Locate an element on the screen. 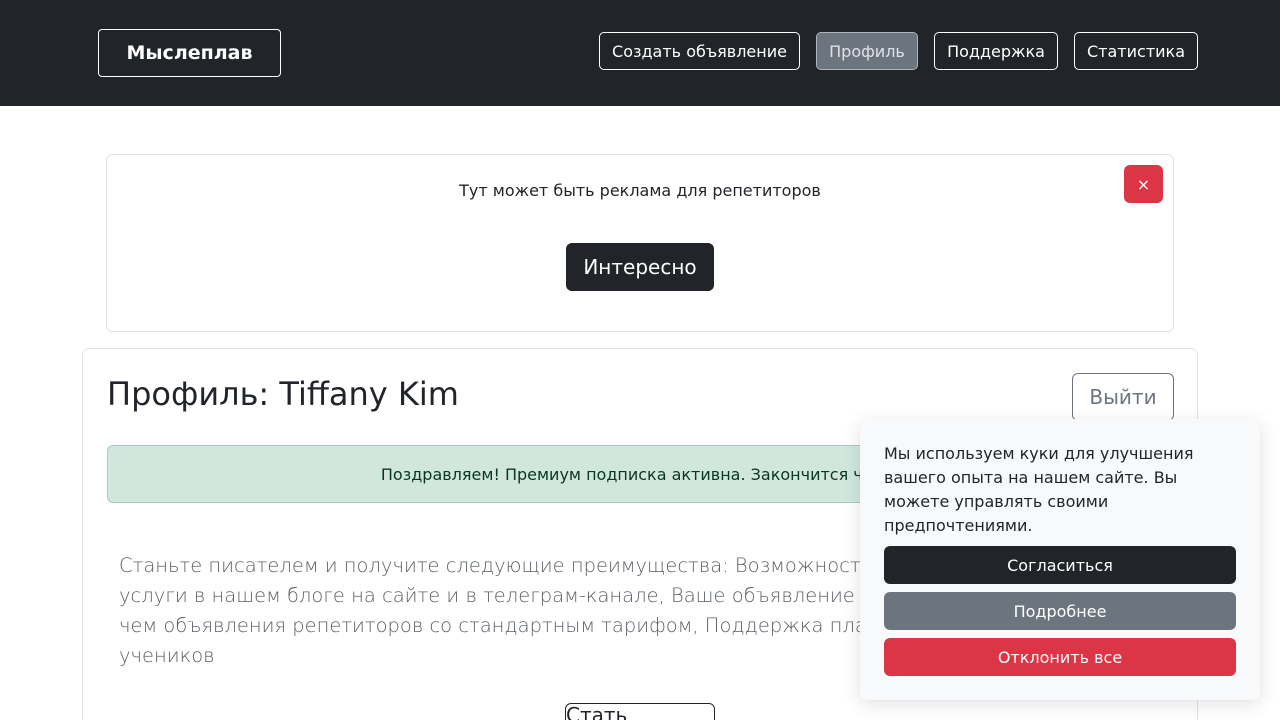  close-icon: × is located at coordinates (1143, 184).